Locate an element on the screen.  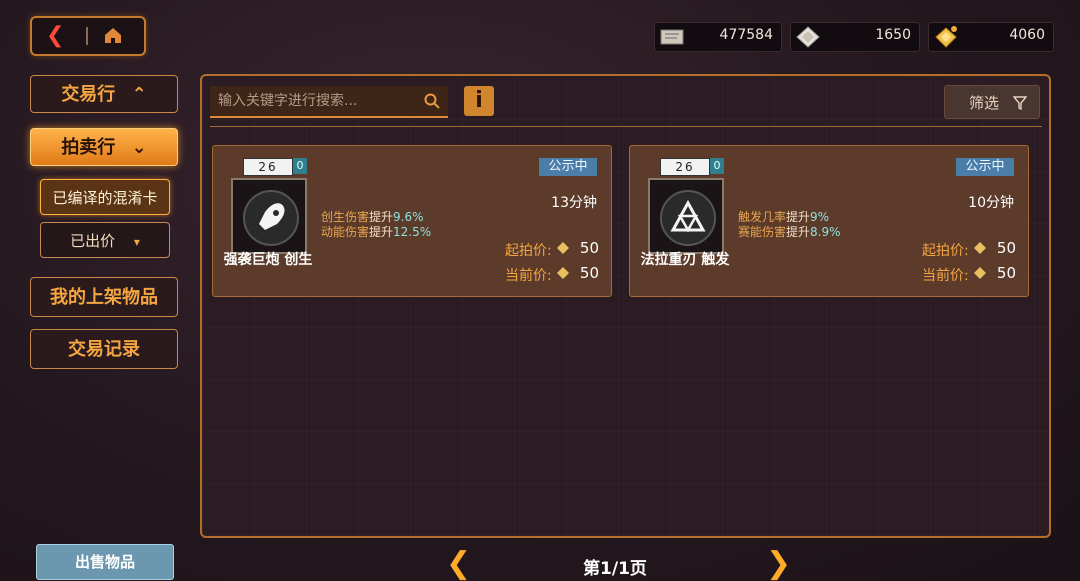
prev-page-icon: ❮ is located at coordinates (458, 563).